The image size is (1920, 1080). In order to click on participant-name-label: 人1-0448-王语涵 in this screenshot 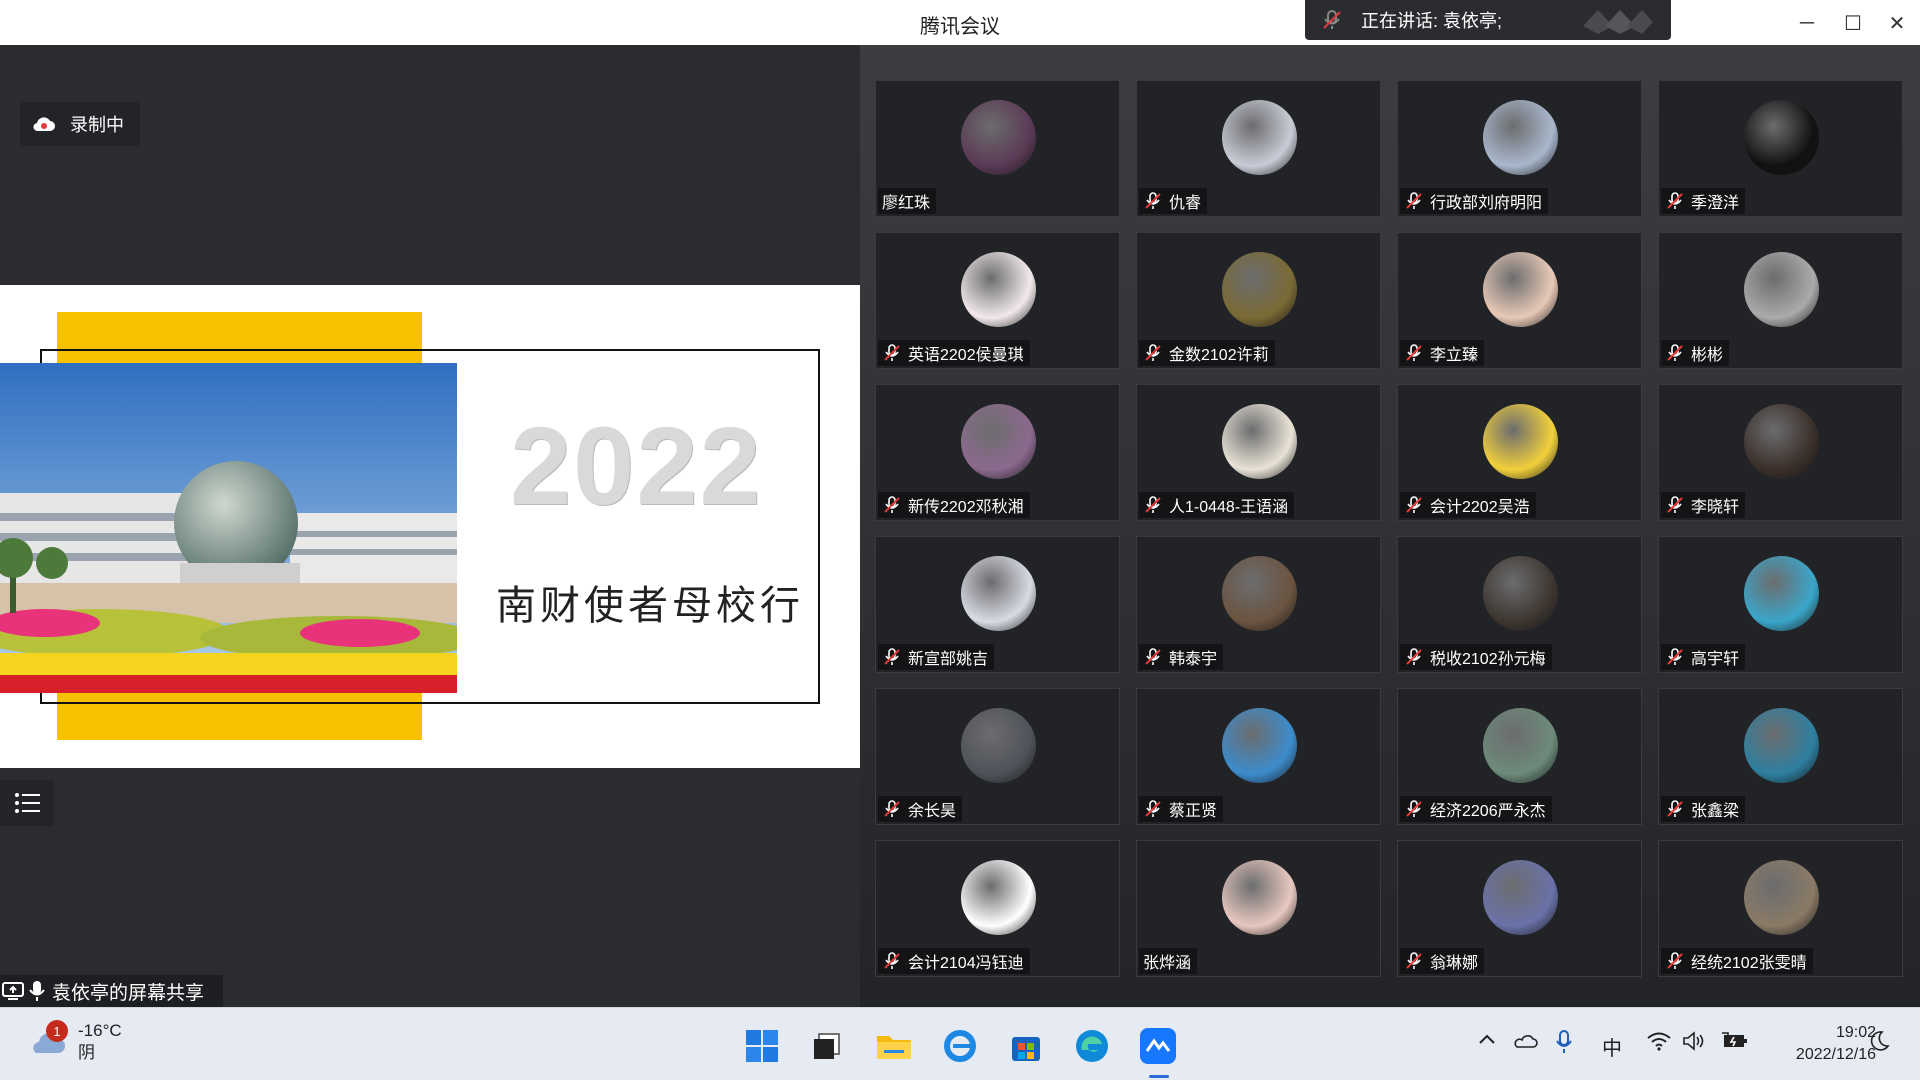, I will do `click(1217, 505)`.